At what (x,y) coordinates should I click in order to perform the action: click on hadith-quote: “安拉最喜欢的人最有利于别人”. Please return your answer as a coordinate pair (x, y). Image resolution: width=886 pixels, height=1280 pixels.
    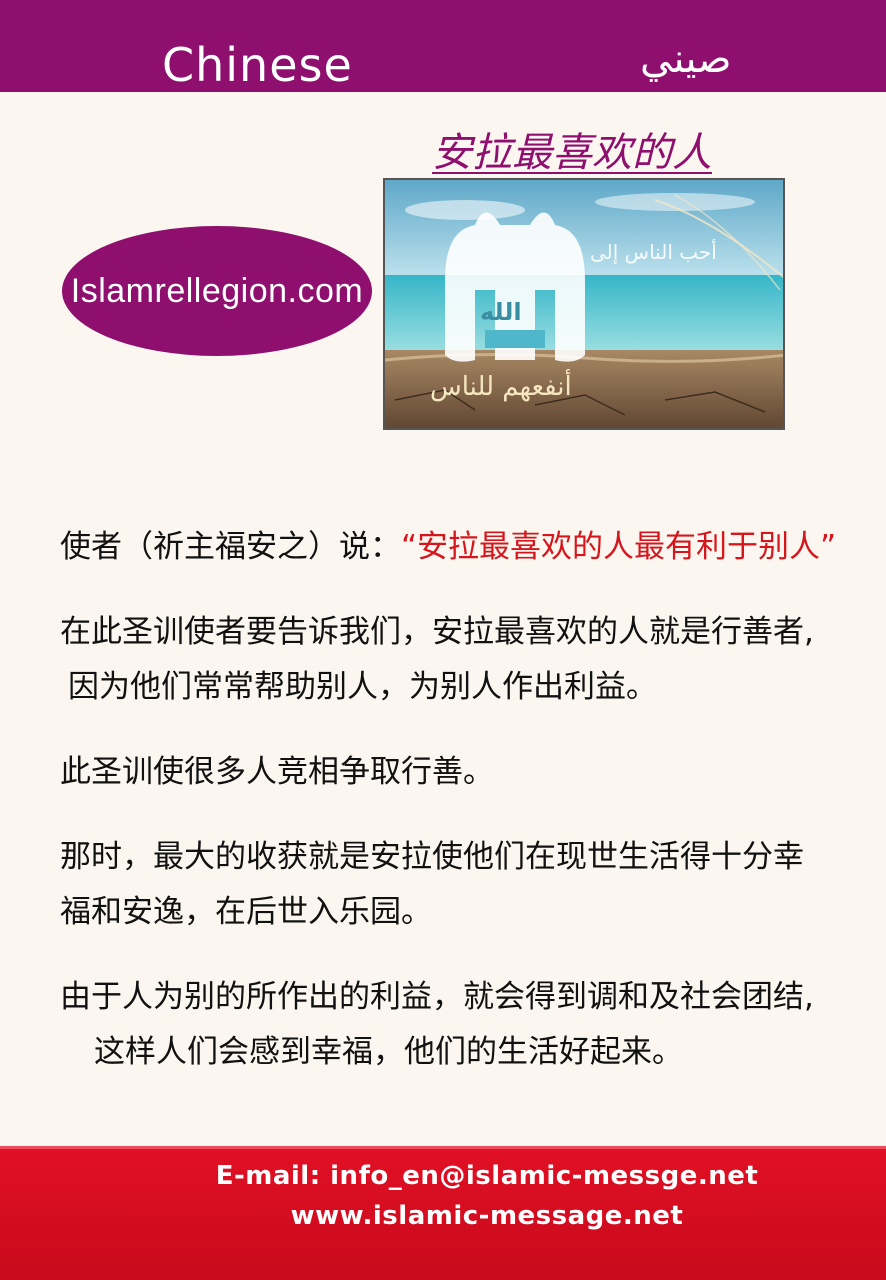
    Looking at the image, I should click on (619, 547).